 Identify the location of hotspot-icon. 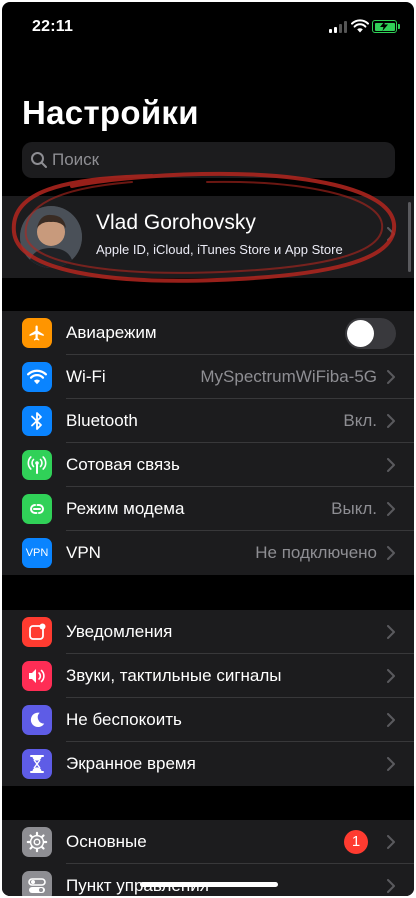
(37, 509).